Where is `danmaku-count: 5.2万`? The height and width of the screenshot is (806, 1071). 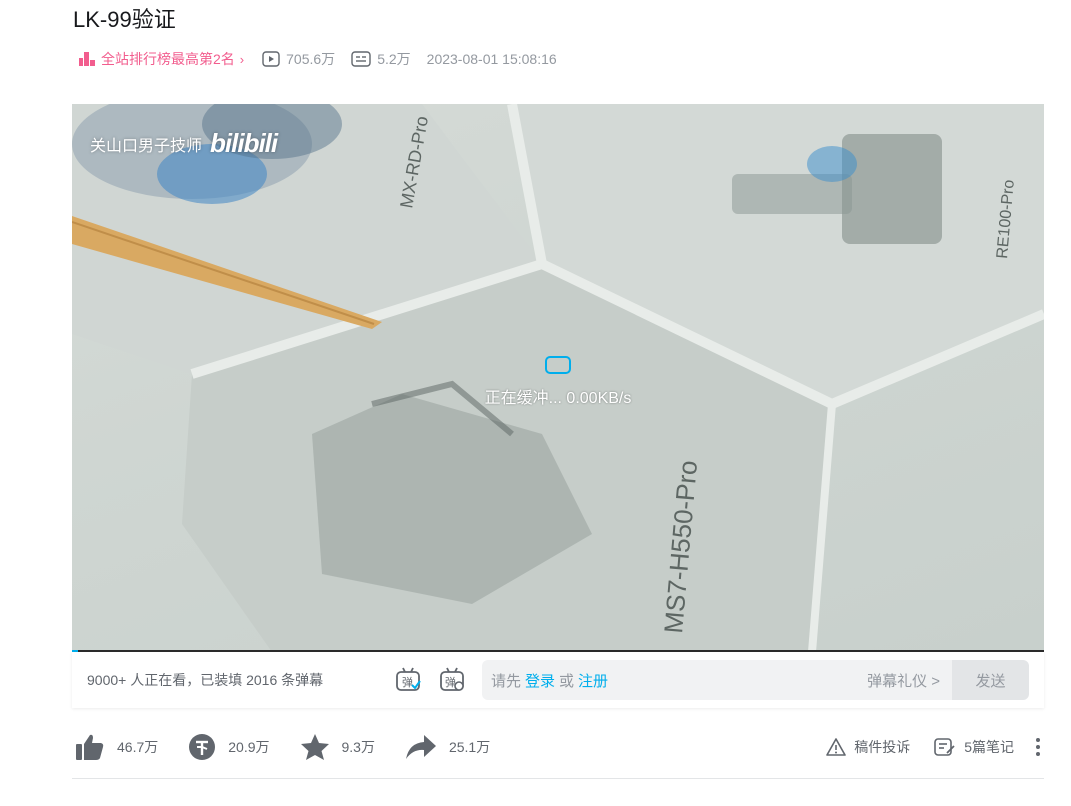 danmaku-count: 5.2万 is located at coordinates (381, 59).